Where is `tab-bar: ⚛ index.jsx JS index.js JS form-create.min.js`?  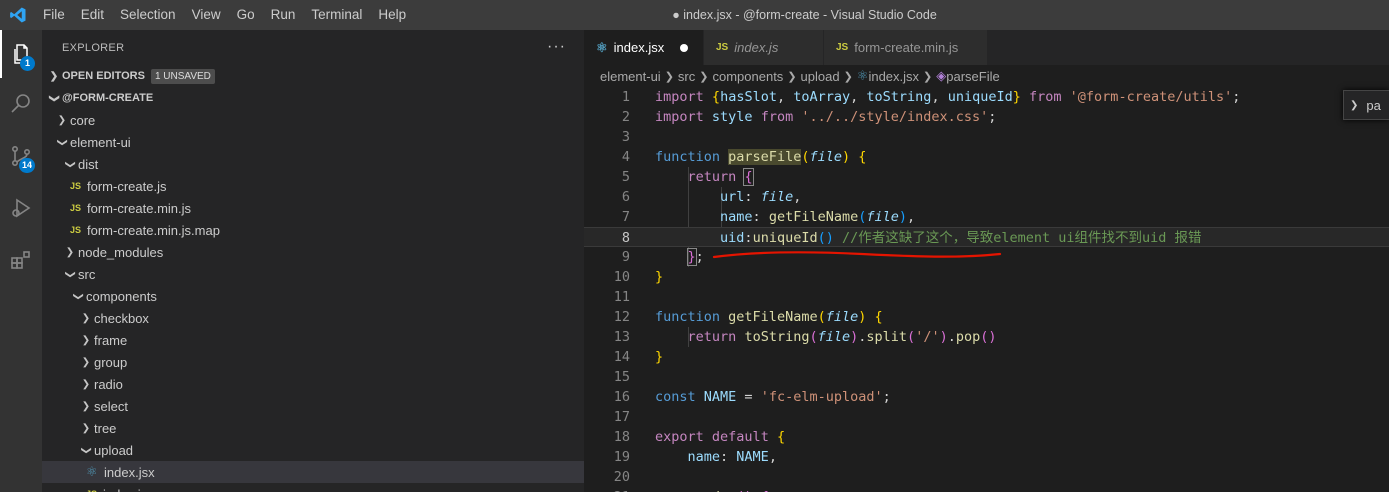
tab-bar: ⚛ index.jsx JS index.js JS form-create.min.js is located at coordinates (986, 47).